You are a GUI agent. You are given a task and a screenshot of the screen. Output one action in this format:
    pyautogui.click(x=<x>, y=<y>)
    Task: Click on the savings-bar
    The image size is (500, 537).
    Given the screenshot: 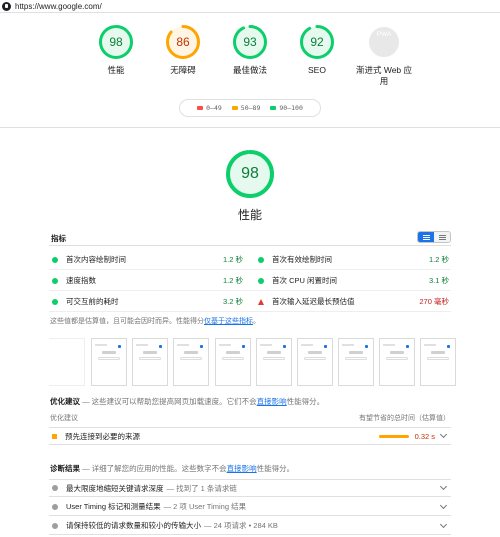 What is the action you would take?
    pyautogui.click(x=393, y=436)
    